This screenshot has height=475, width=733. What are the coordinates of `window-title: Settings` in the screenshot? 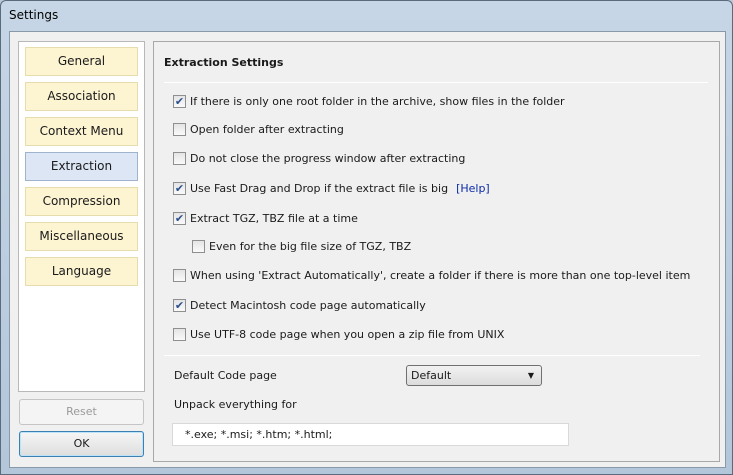 It's located at (34, 15).